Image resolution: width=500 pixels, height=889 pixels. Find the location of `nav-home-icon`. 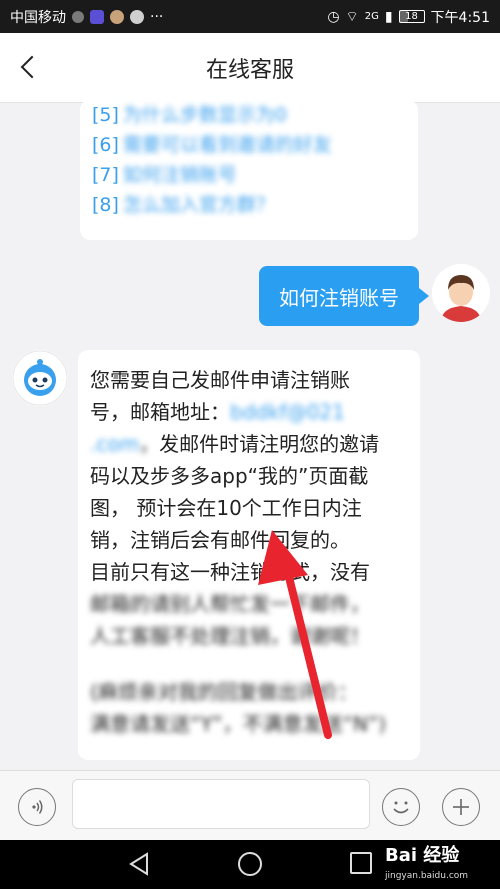

nav-home-icon is located at coordinates (250, 864).